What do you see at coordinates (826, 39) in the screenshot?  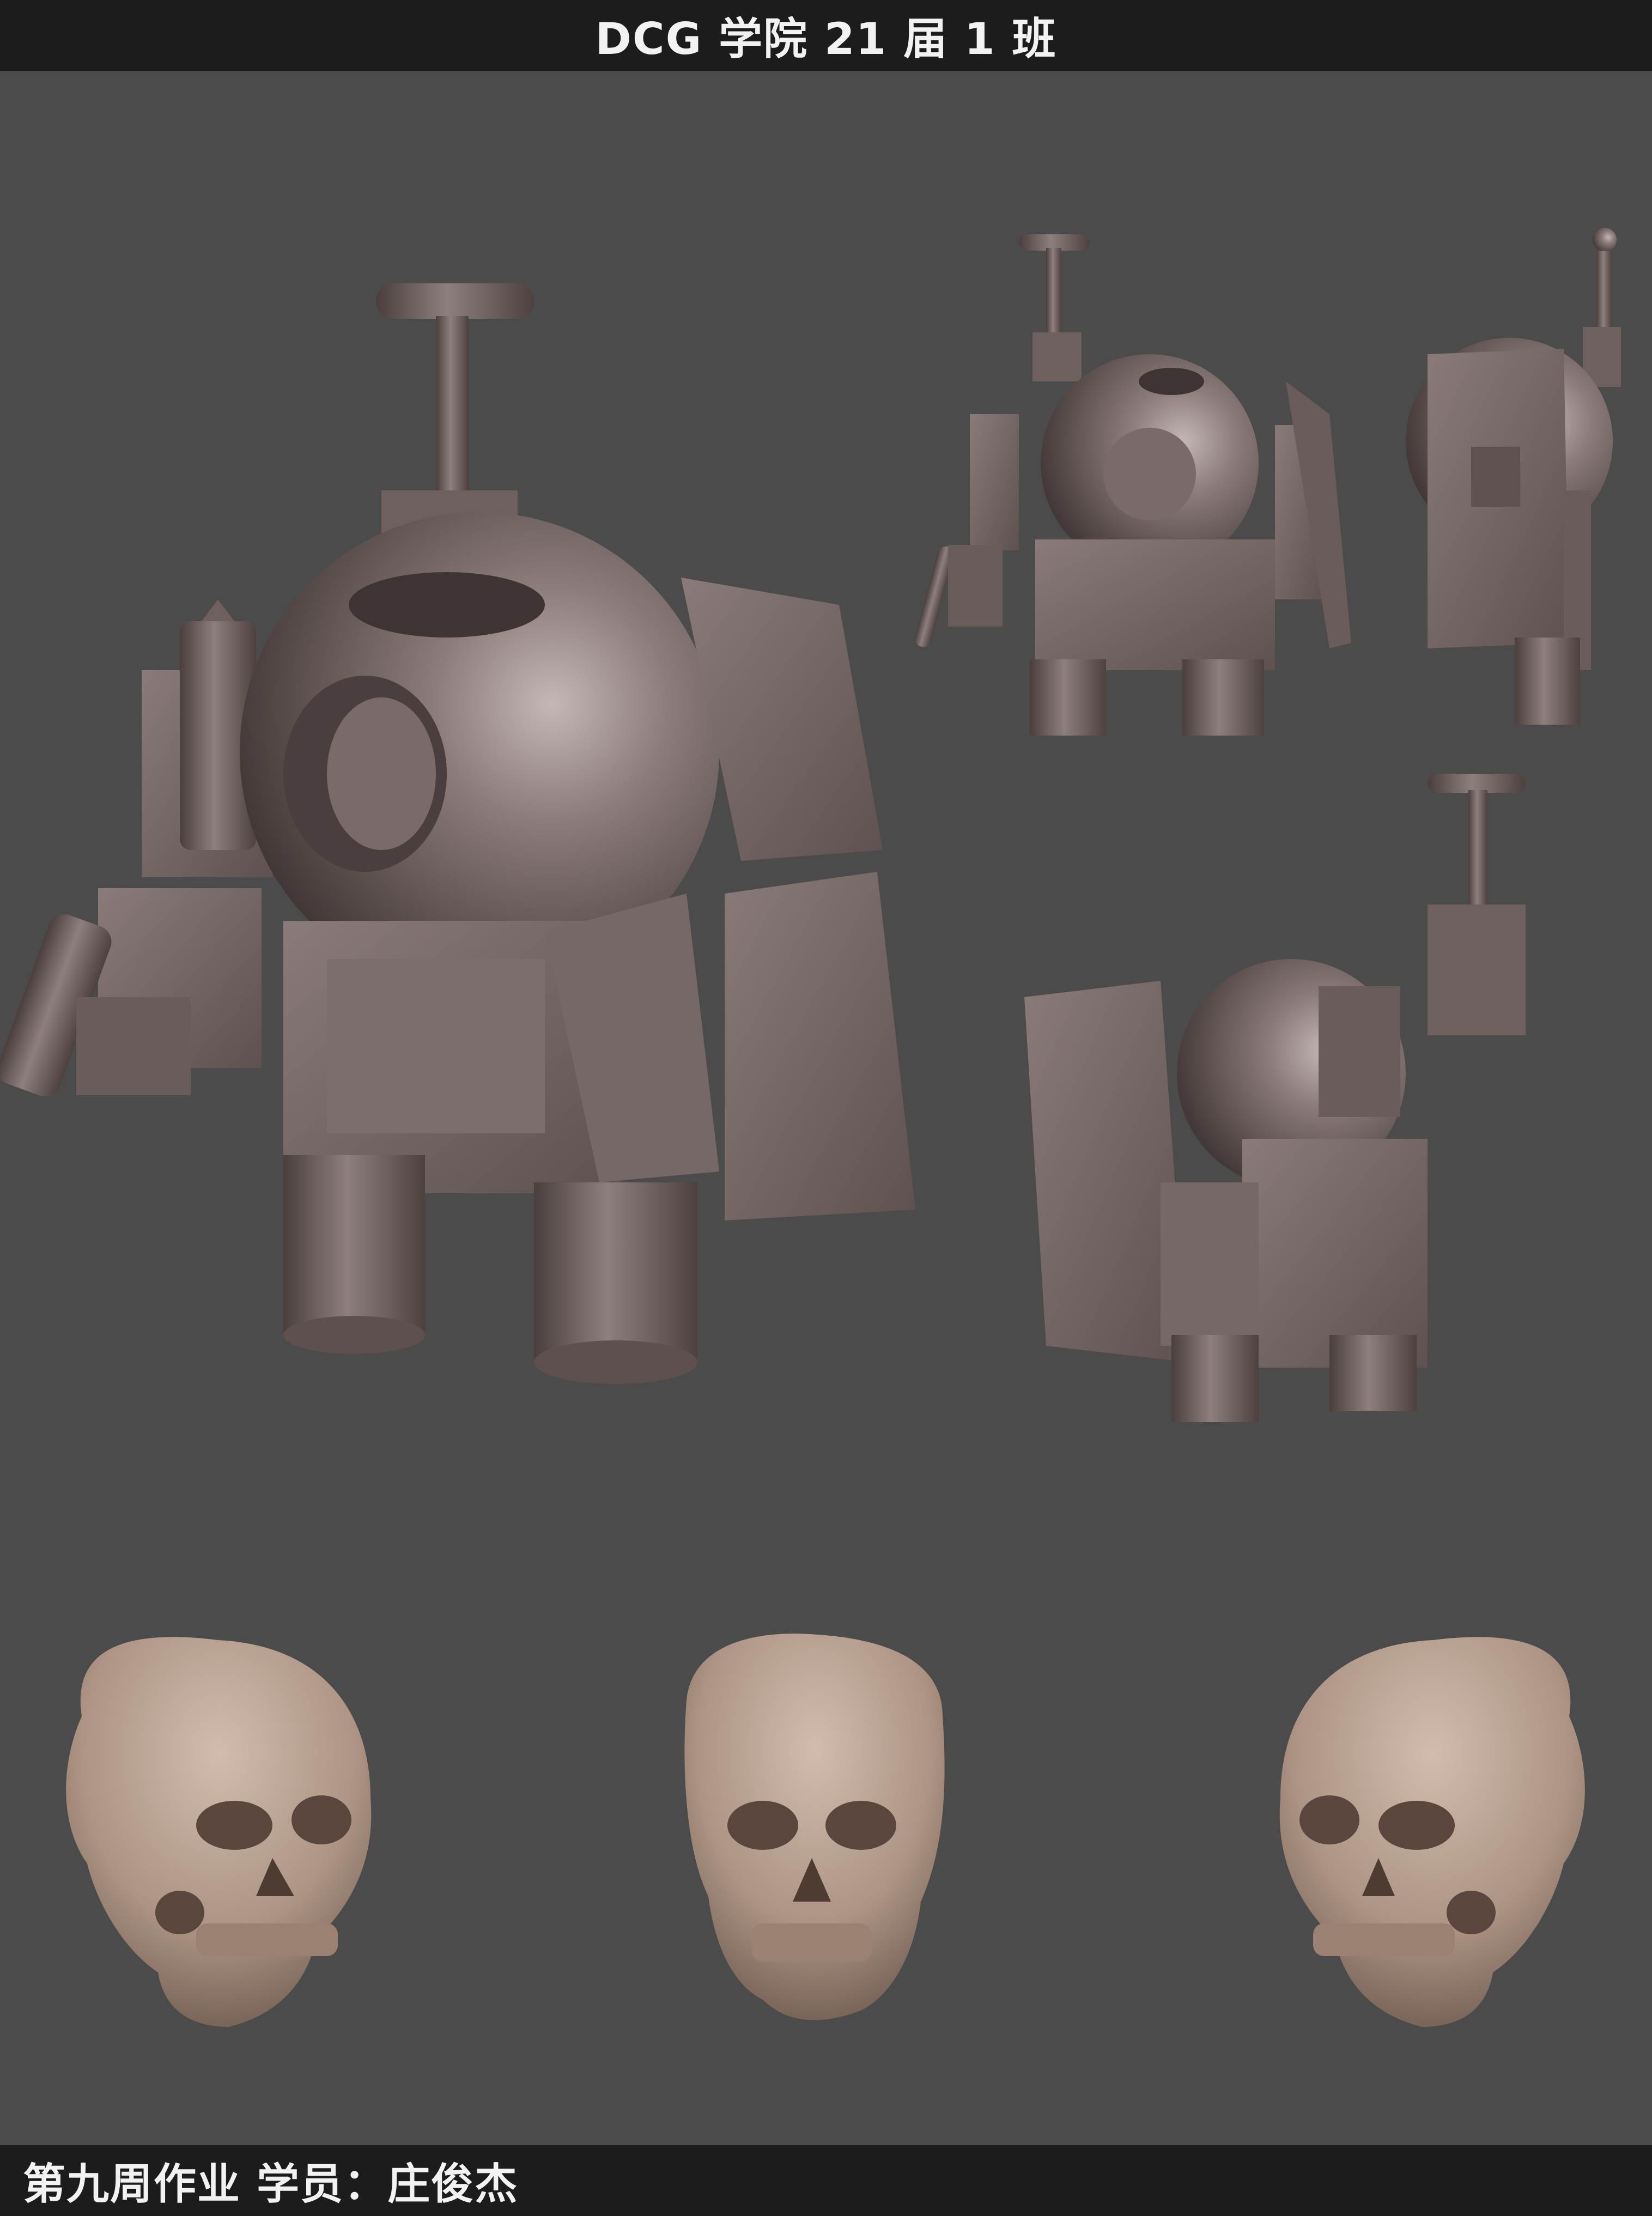 I see `page-title: DCG 学院 21 届 1 班` at bounding box center [826, 39].